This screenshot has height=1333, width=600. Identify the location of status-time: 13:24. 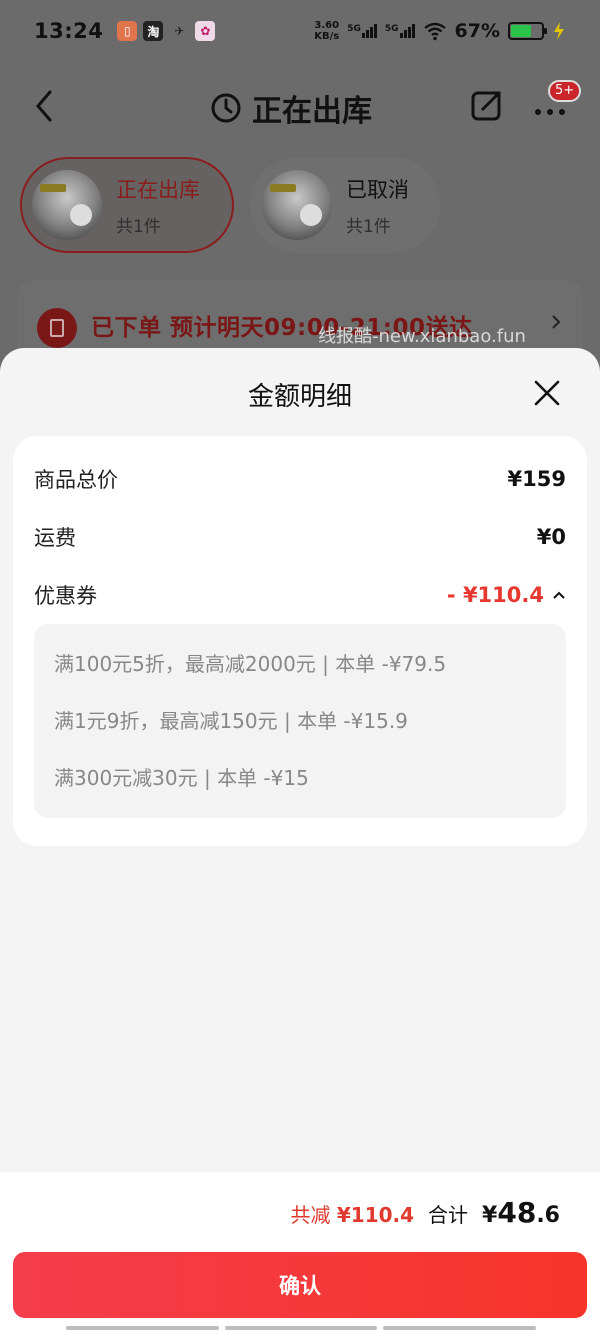
(69, 31).